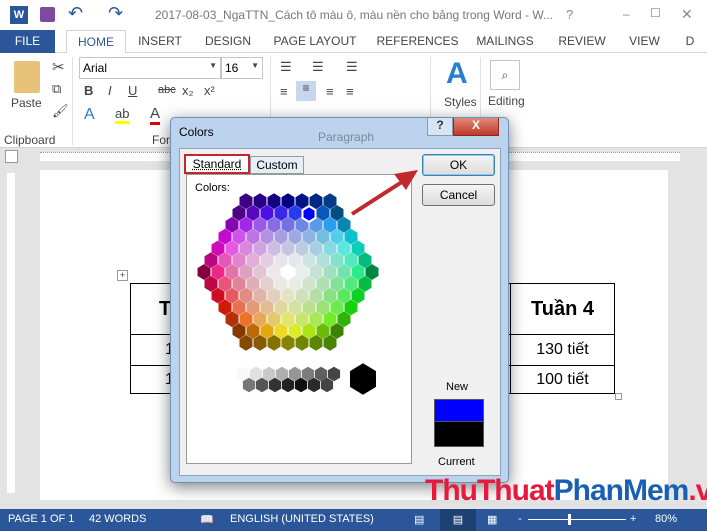 Image resolution: width=707 pixels, height=531 pixels. Describe the element at coordinates (458, 520) in the screenshot. I see `print-layout-icon: ▤` at that location.